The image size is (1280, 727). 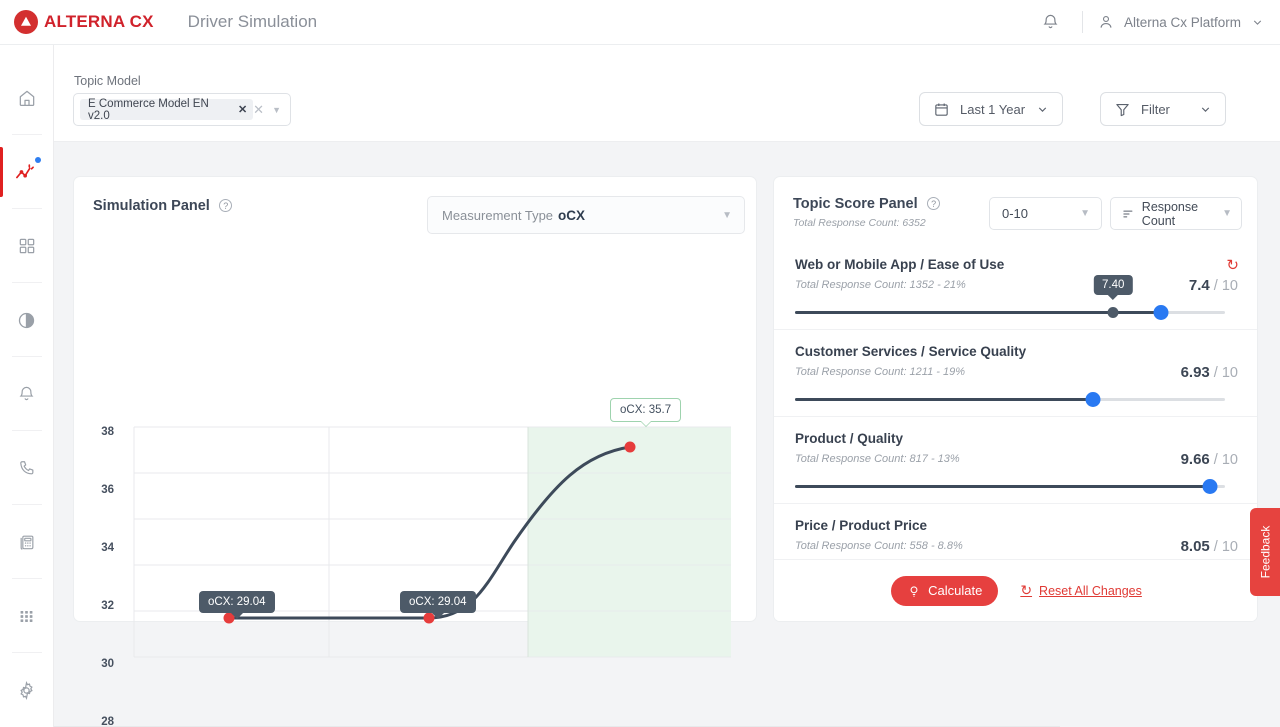 I want to click on apps-grid-icon, so click(x=26, y=616).